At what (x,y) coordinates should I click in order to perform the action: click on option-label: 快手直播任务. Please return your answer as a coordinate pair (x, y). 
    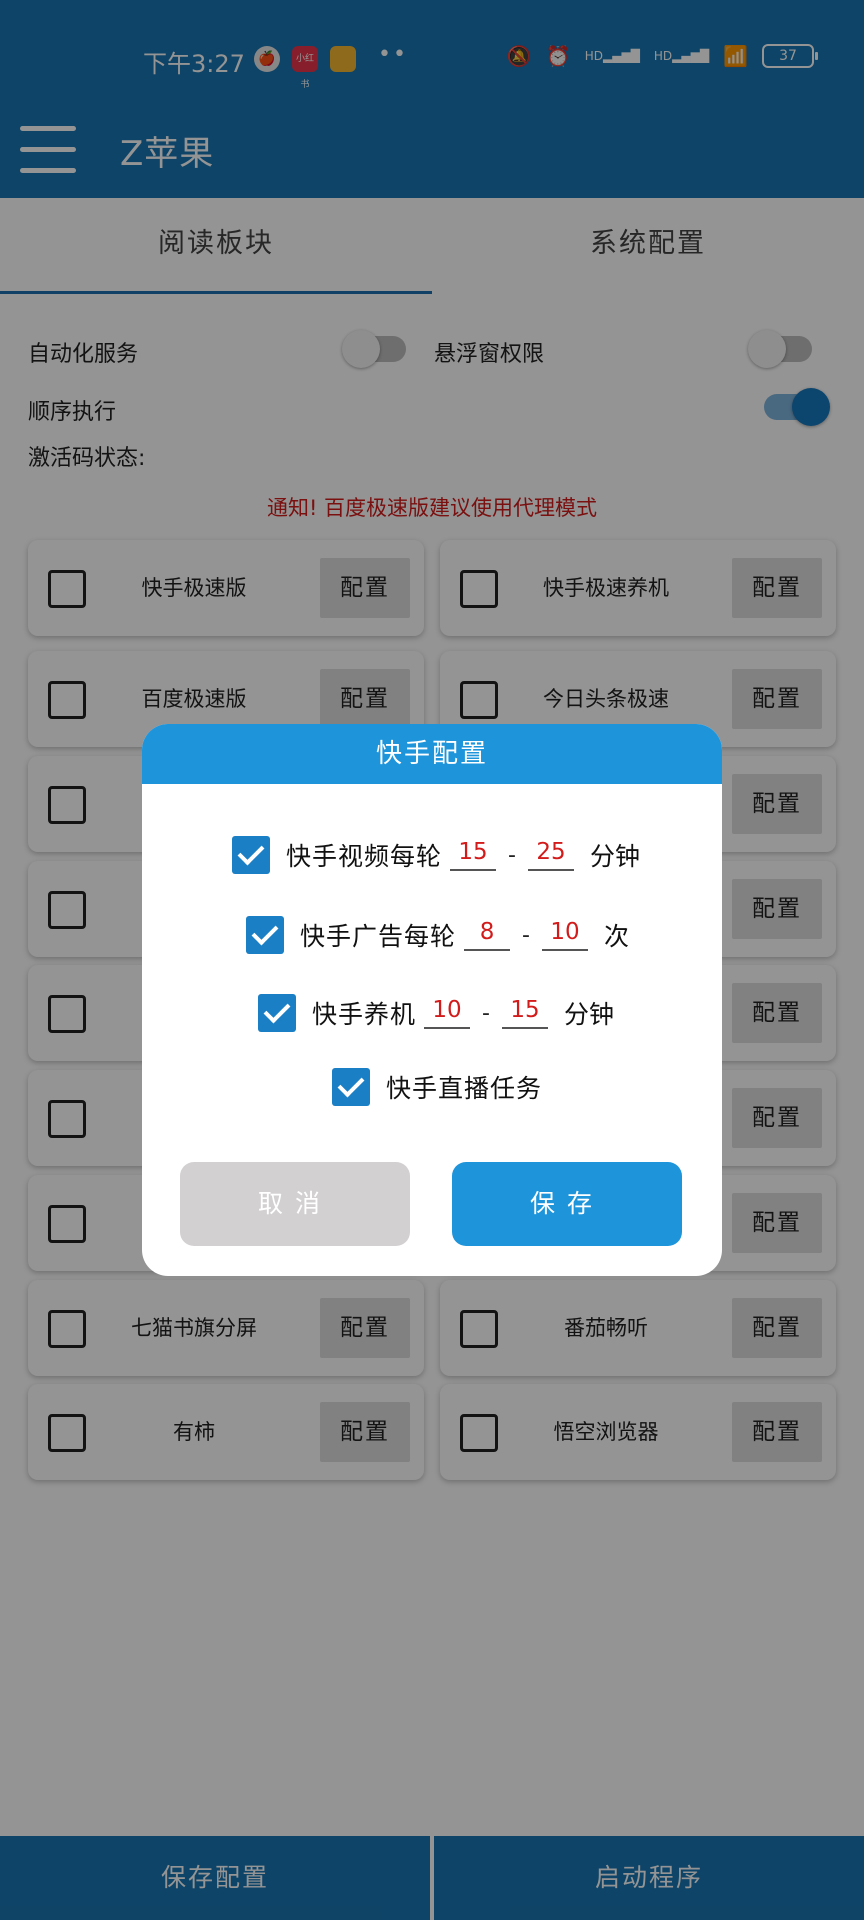
    Looking at the image, I should click on (464, 1088).